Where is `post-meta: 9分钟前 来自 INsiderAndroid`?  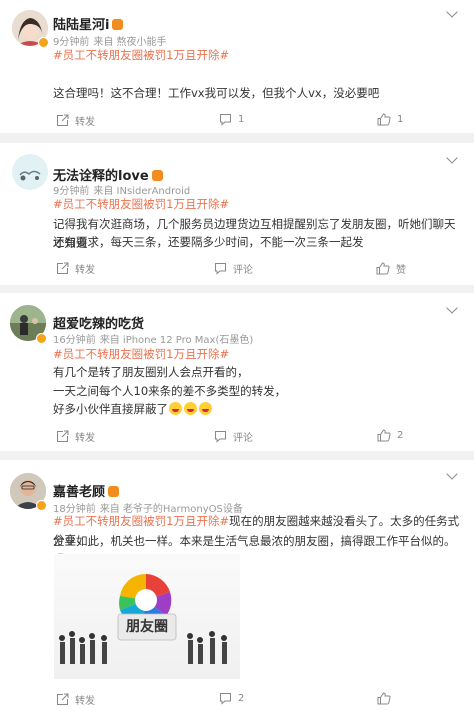
post-meta: 9分钟前 来自 INsiderAndroid is located at coordinates (121, 189).